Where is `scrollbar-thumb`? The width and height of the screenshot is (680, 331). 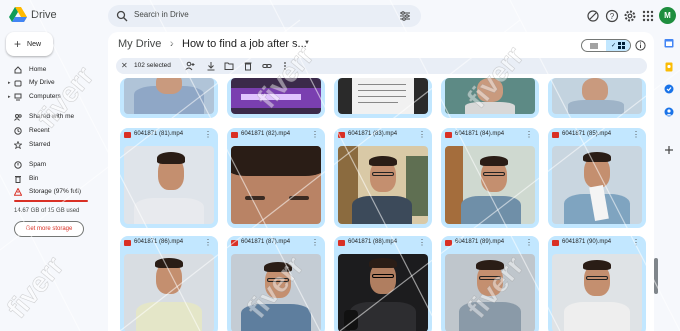
scrollbar-thumb is located at coordinates (656, 276).